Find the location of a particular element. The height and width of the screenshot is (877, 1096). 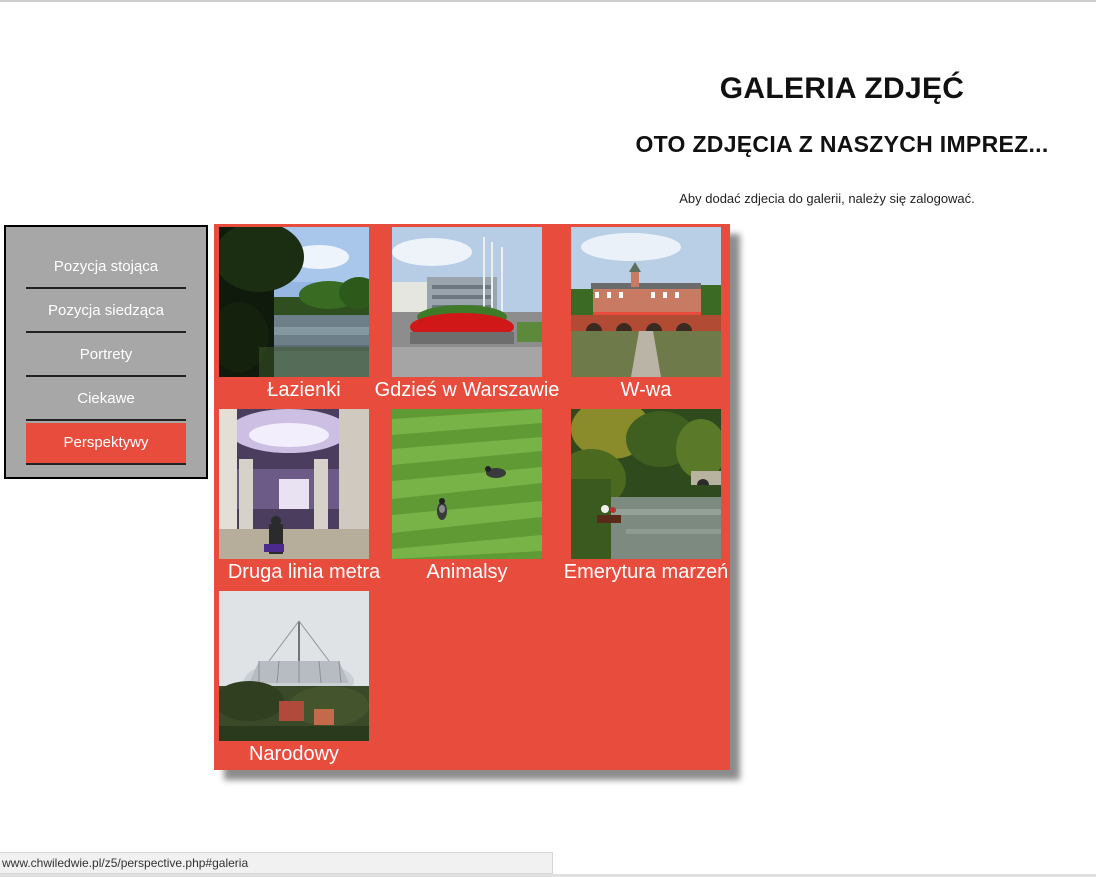

lake-park-photo is located at coordinates (294, 302).